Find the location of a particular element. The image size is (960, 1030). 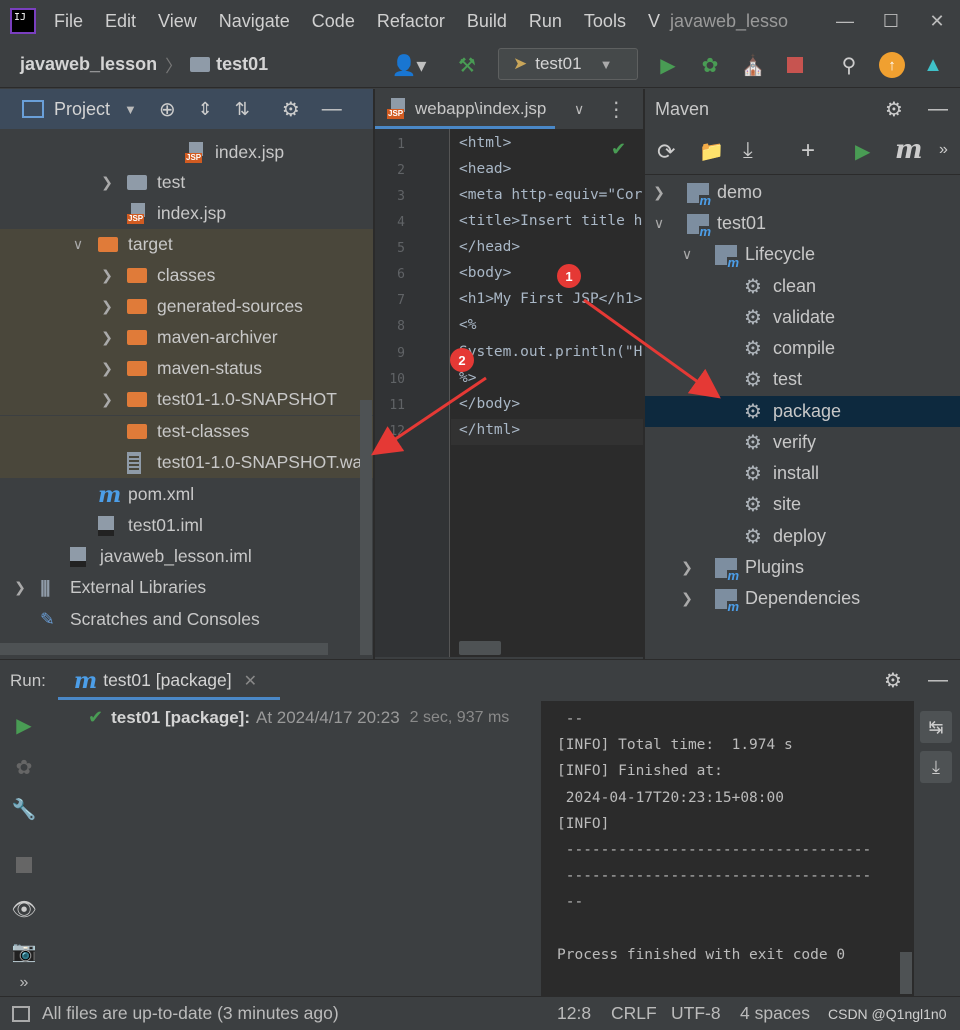

annotation-marker-1: 1 is located at coordinates (569, 276).